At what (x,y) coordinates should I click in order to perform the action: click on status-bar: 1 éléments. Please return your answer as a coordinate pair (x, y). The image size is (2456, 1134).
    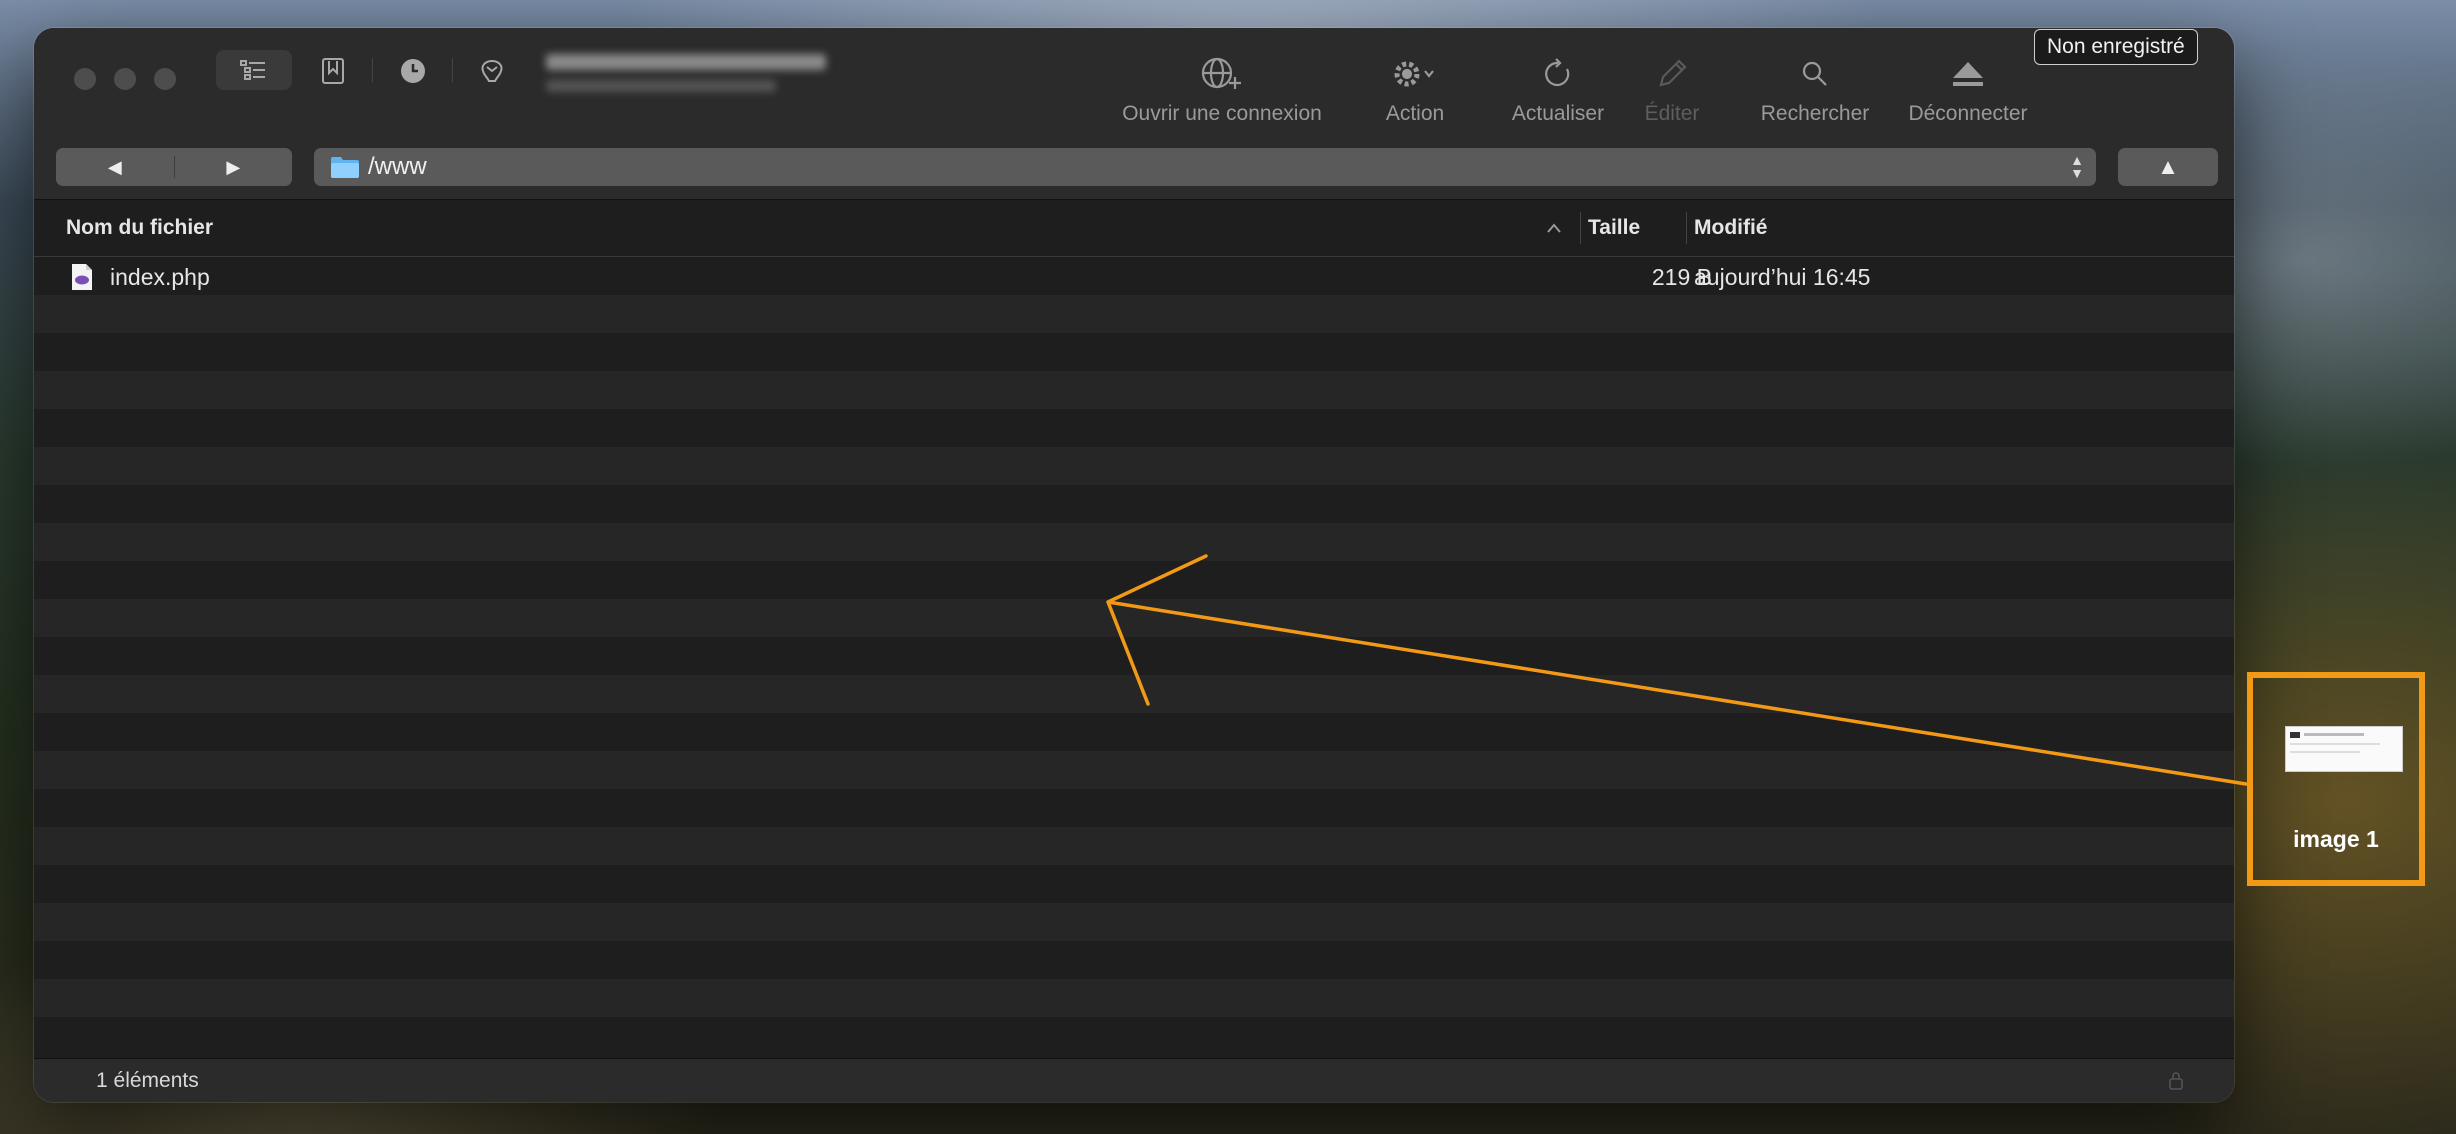
    Looking at the image, I should click on (1134, 1080).